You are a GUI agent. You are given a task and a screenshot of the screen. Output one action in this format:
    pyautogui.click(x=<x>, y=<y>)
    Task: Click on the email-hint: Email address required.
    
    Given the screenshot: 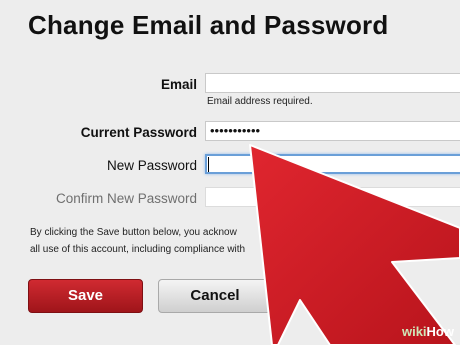 What is the action you would take?
    pyautogui.click(x=260, y=101)
    